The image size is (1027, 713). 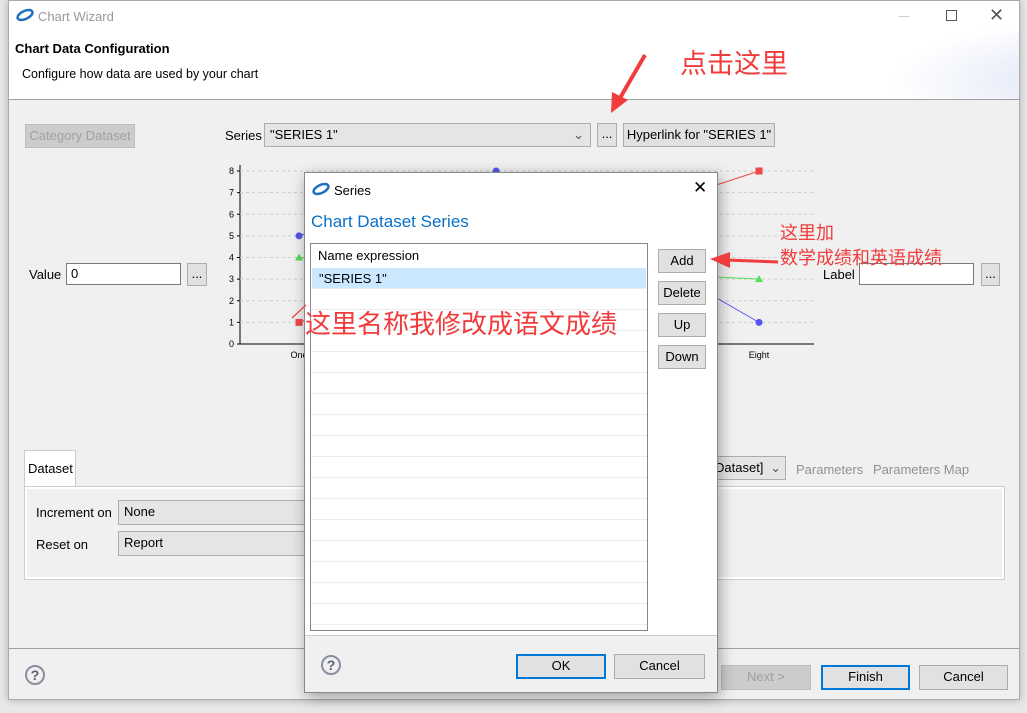 What do you see at coordinates (861, 258) in the screenshot?
I see `annotation-add-2: 数学成绩和英语成绩` at bounding box center [861, 258].